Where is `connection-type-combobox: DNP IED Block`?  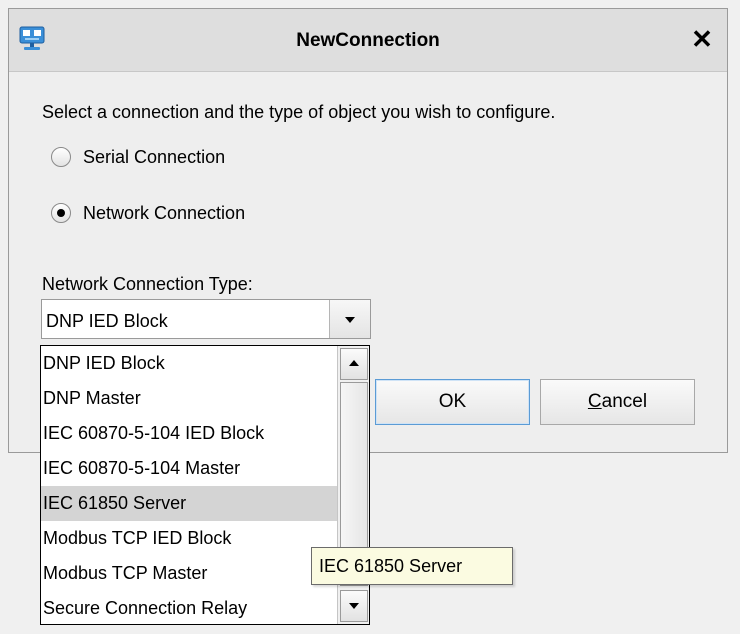
connection-type-combobox: DNP IED Block is located at coordinates (206, 319).